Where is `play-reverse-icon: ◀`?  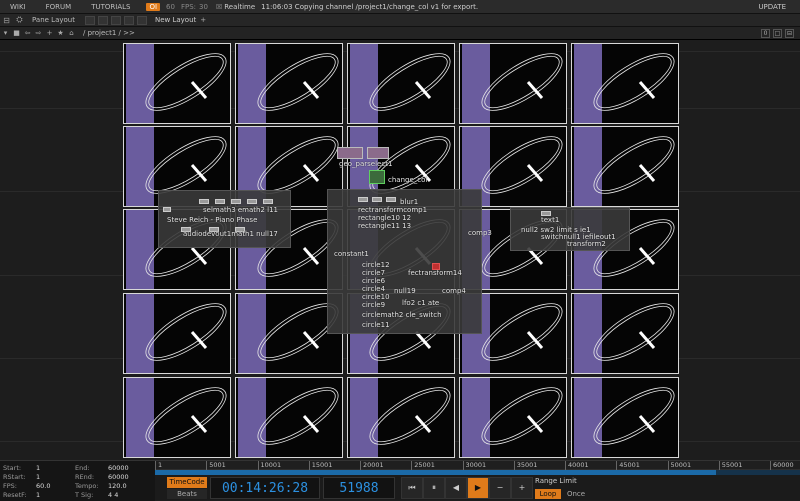 play-reverse-icon: ◀ is located at coordinates (456, 488).